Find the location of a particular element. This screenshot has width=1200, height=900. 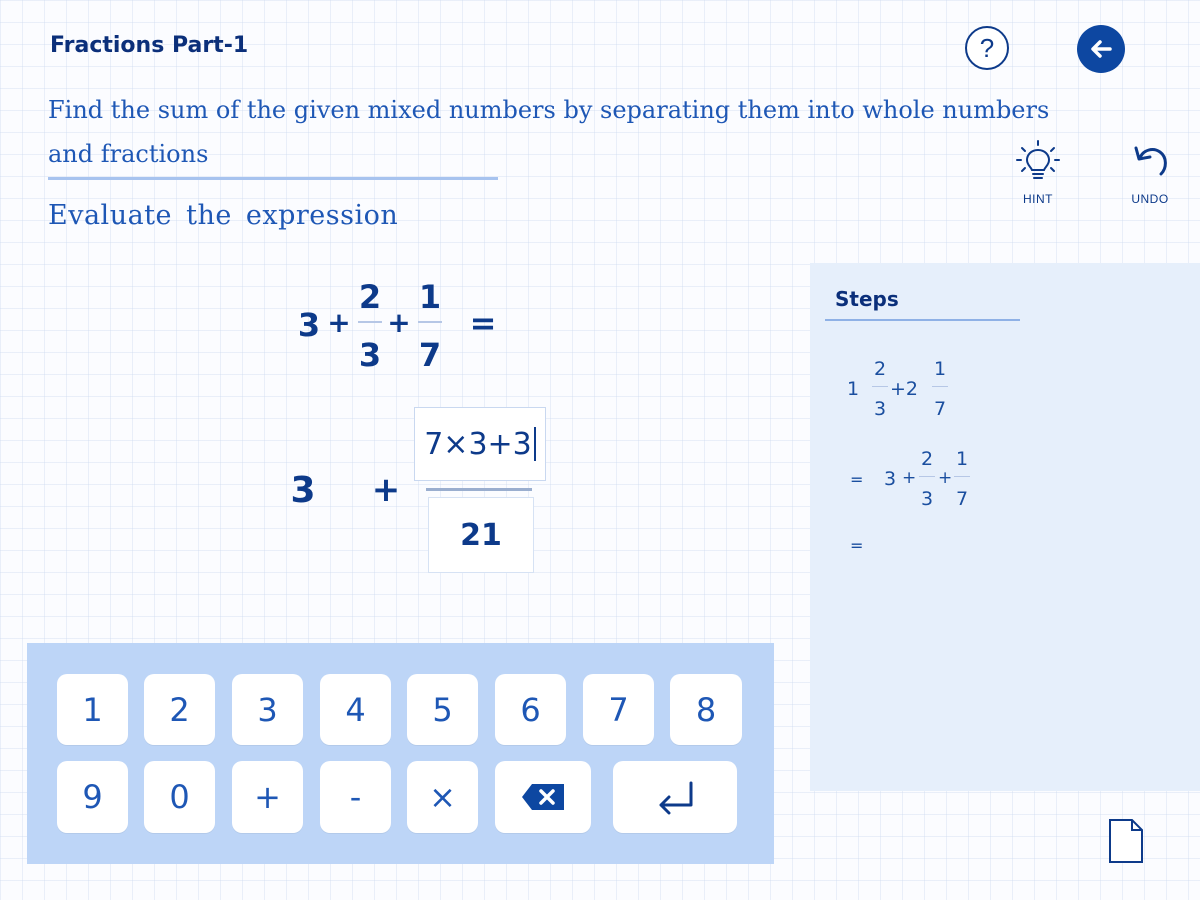

undo-label: UNDO is located at coordinates (1150, 199).